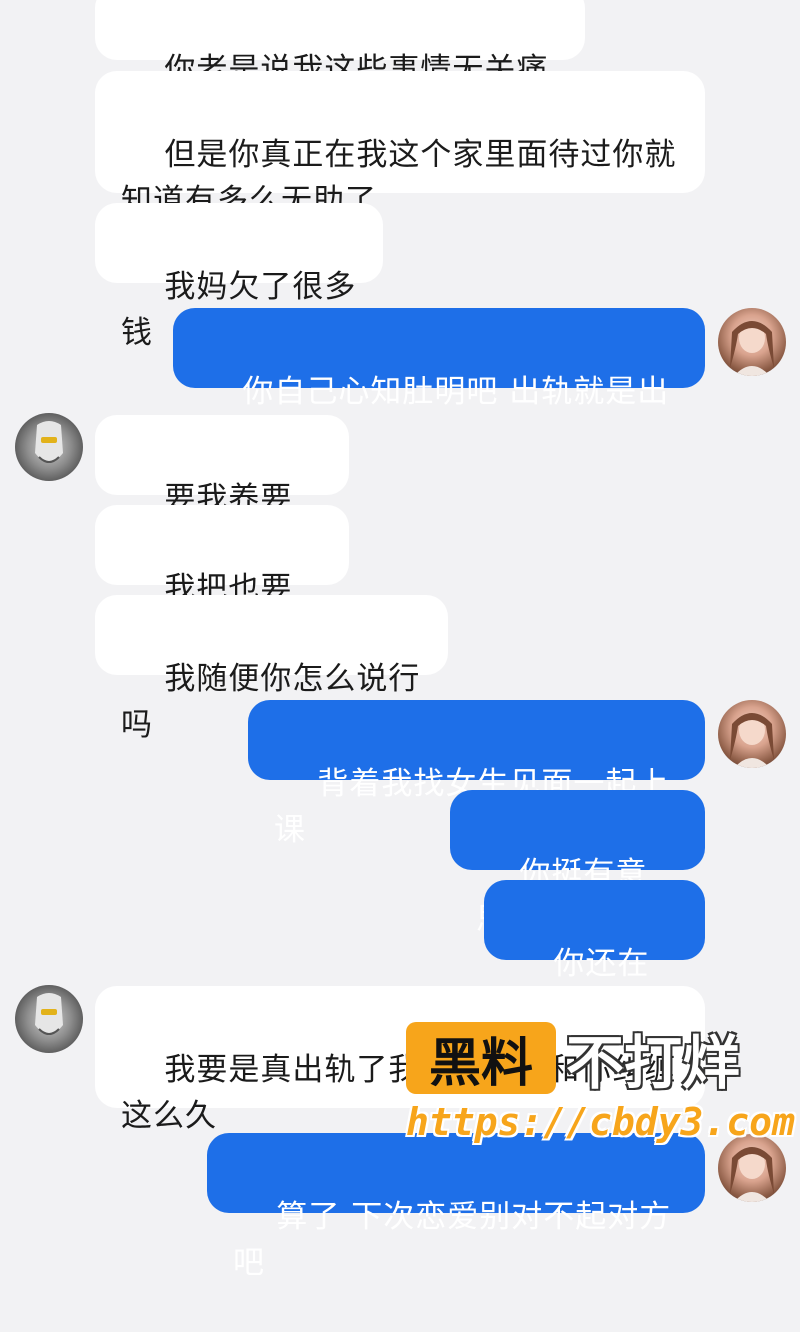 The width and height of the screenshot is (800, 1332). I want to click on message-bubble-outgoing: 你挺有意思的, so click(577, 864).